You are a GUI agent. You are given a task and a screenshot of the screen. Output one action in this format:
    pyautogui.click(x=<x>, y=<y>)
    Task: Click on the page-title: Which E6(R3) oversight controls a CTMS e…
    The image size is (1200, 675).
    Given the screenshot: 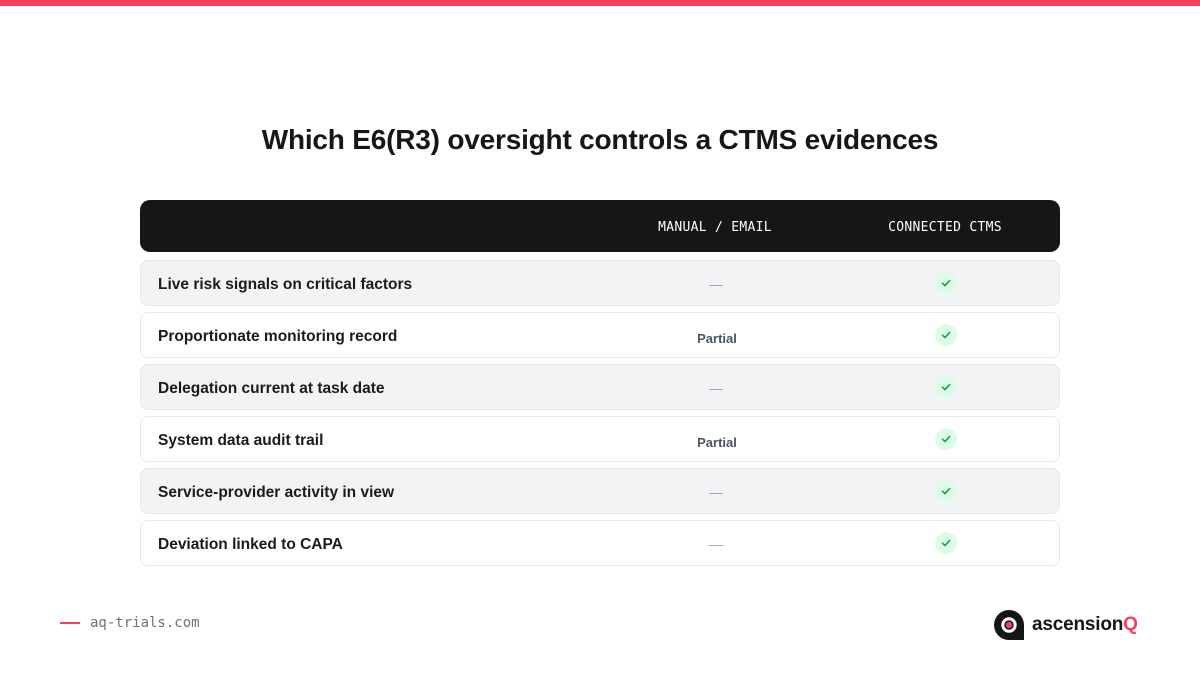 What is the action you would take?
    pyautogui.click(x=600, y=139)
    